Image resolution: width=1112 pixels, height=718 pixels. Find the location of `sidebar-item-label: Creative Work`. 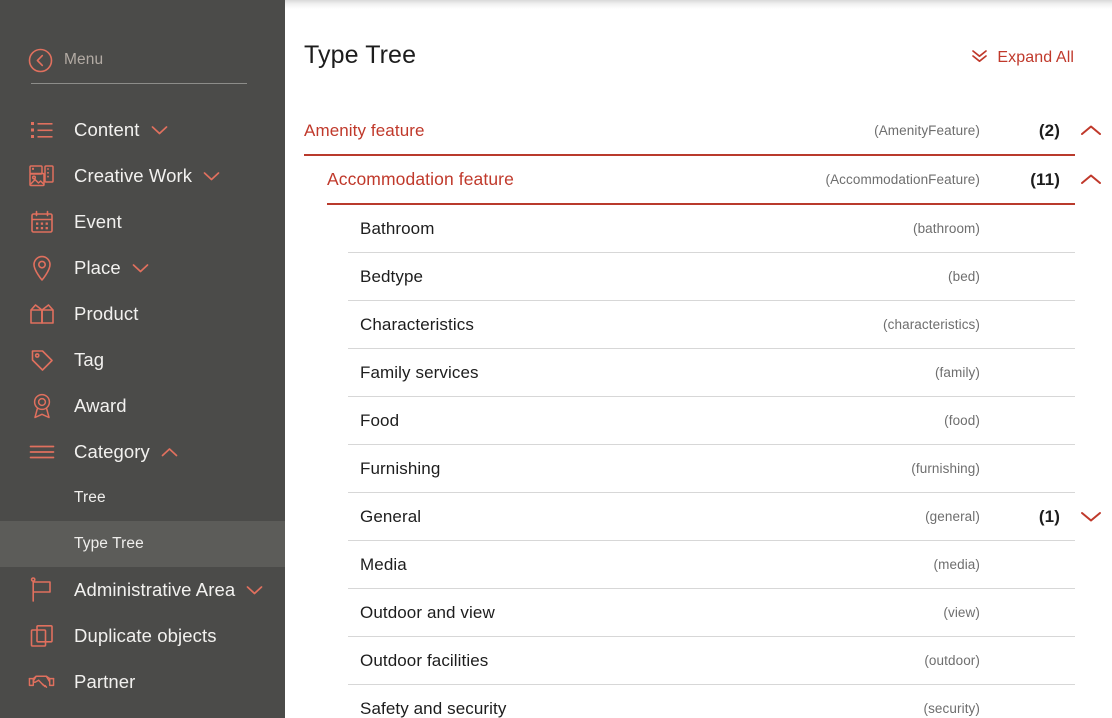

sidebar-item-label: Creative Work is located at coordinates (133, 175).